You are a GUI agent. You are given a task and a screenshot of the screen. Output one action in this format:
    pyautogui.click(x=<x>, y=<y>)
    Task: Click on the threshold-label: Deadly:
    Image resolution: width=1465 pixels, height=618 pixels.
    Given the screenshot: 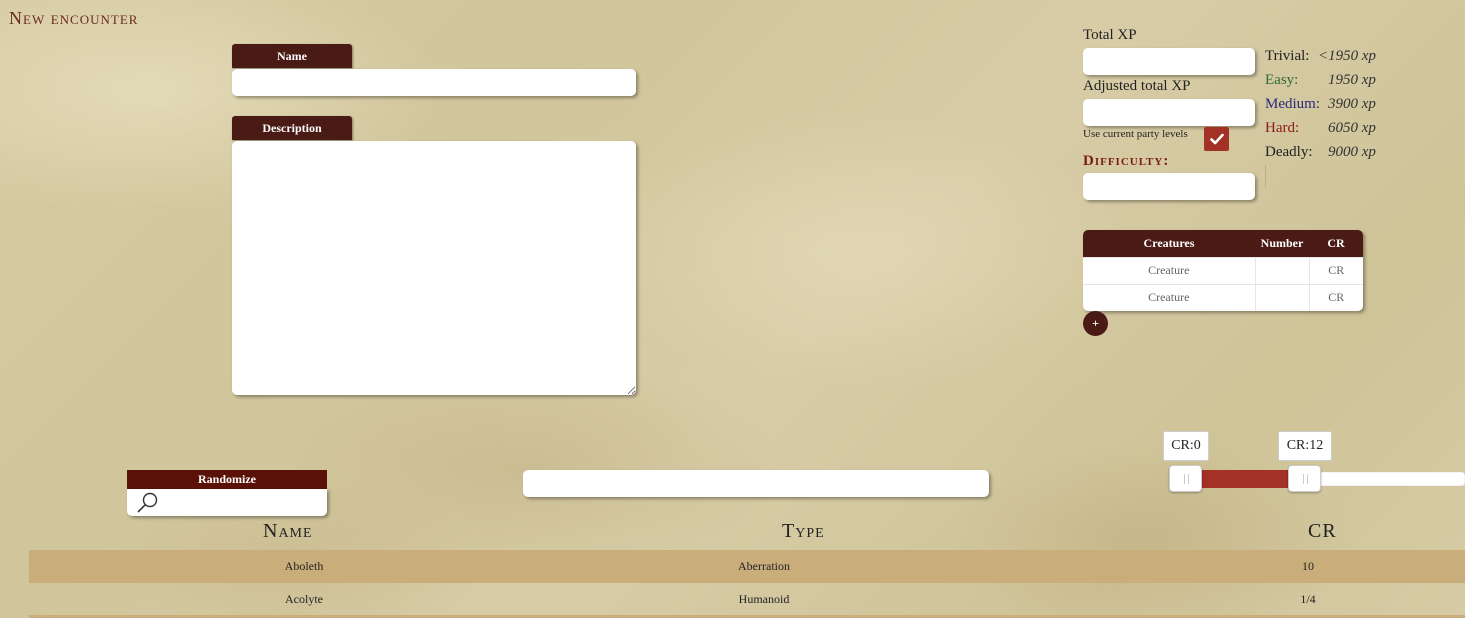 What is the action you would take?
    pyautogui.click(x=1289, y=152)
    